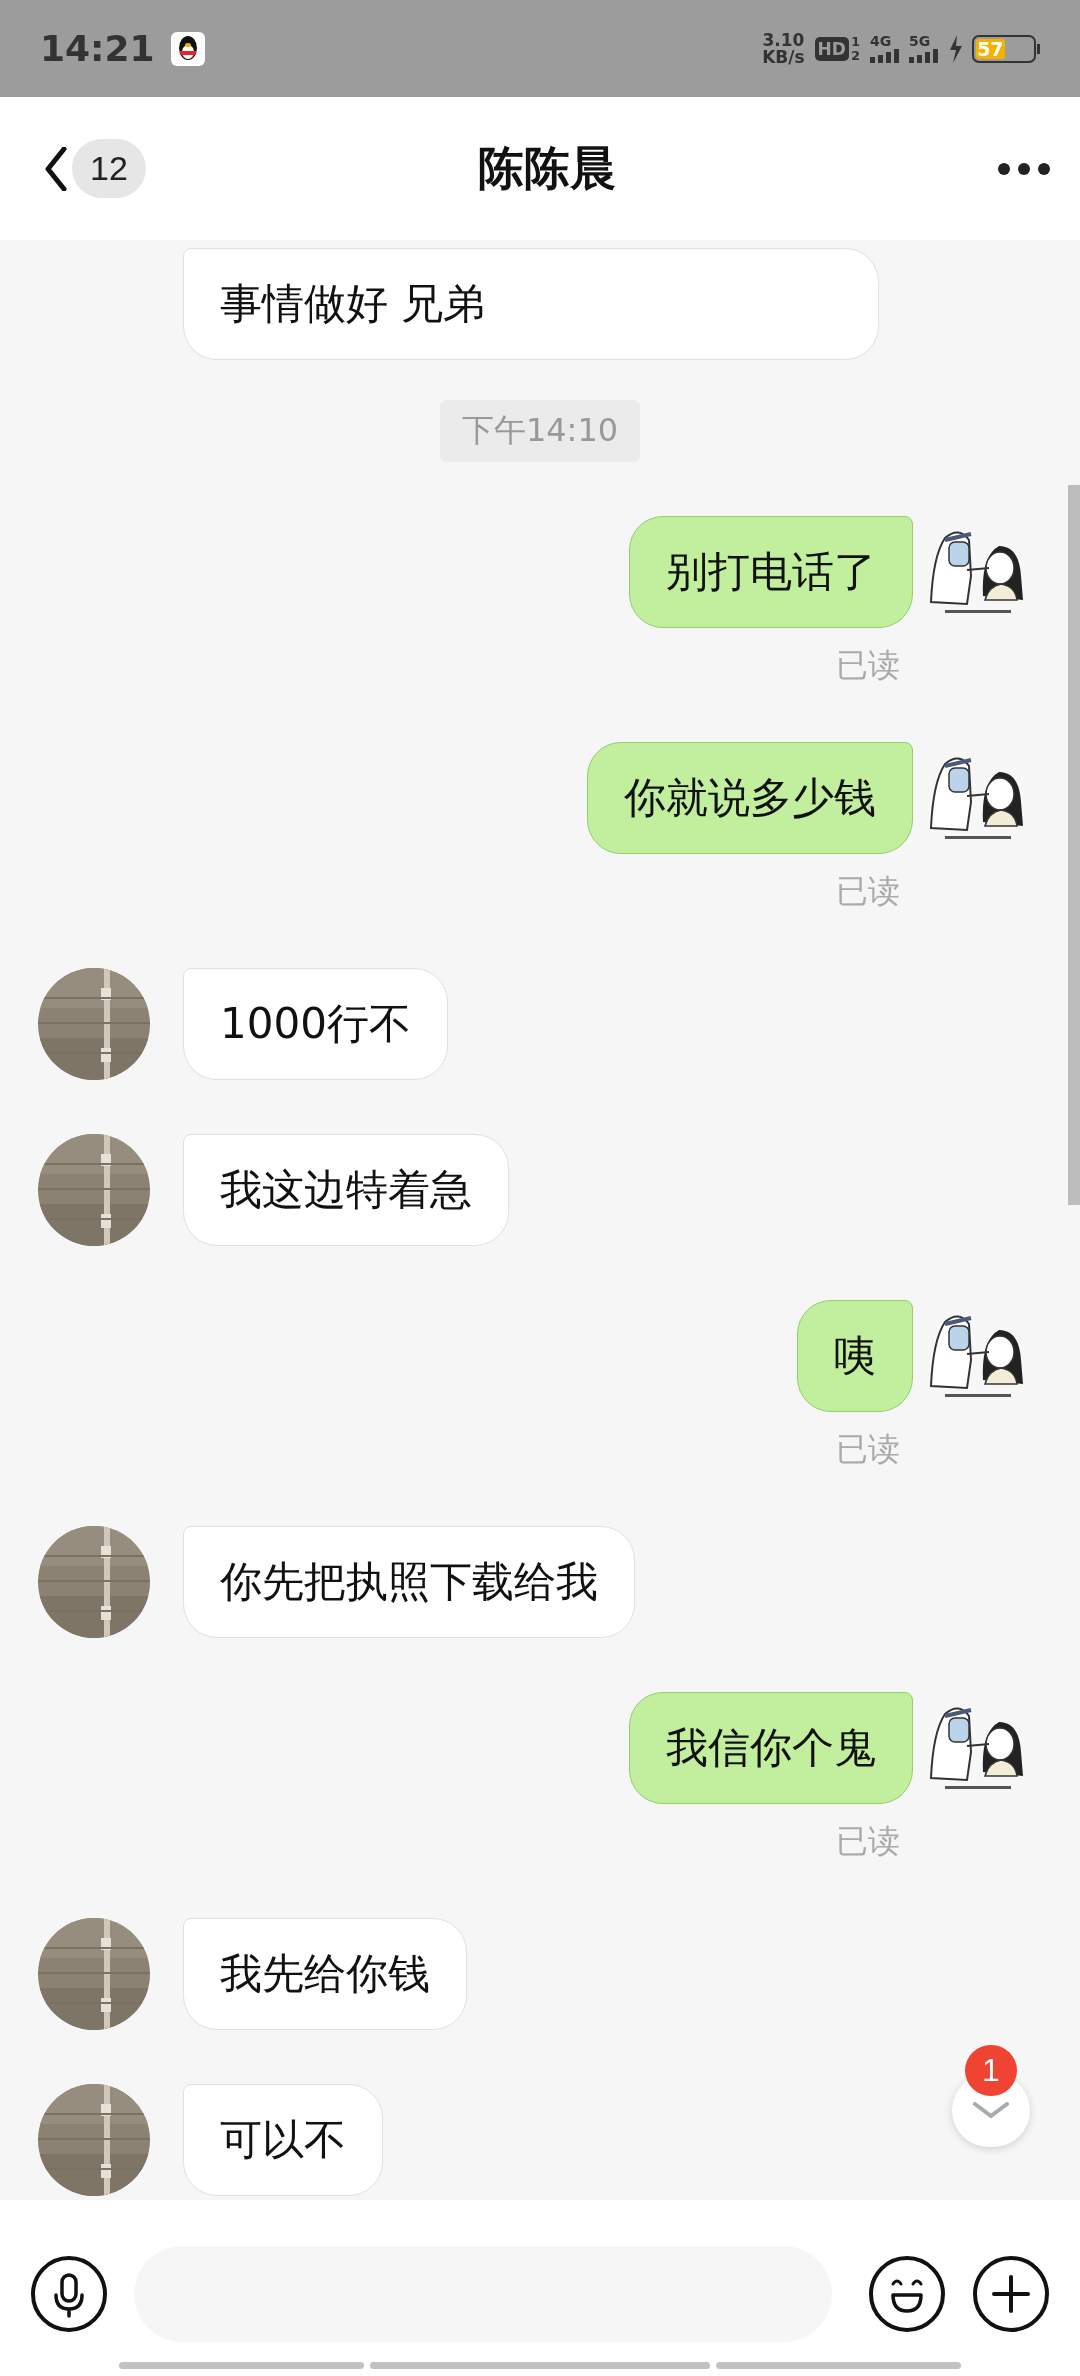  What do you see at coordinates (1074, 845) in the screenshot?
I see `scrollbar` at bounding box center [1074, 845].